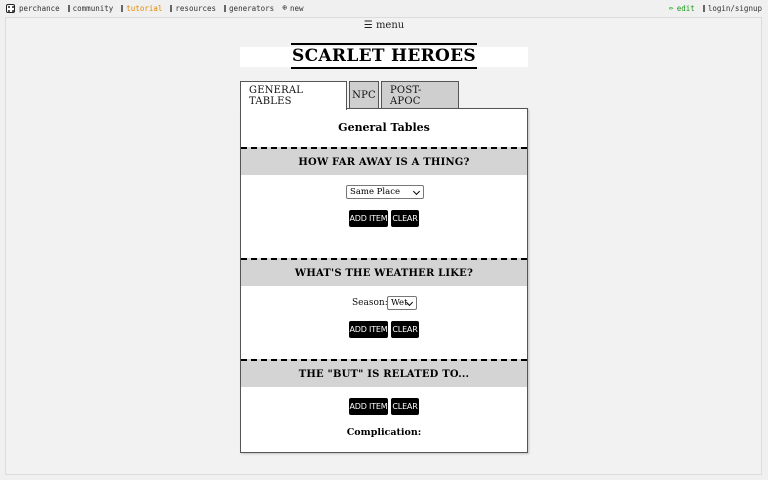 This screenshot has width=768, height=480. Describe the element at coordinates (293, 95) in the screenshot. I see `tab-general-tables: GENERAL TABLES` at that location.